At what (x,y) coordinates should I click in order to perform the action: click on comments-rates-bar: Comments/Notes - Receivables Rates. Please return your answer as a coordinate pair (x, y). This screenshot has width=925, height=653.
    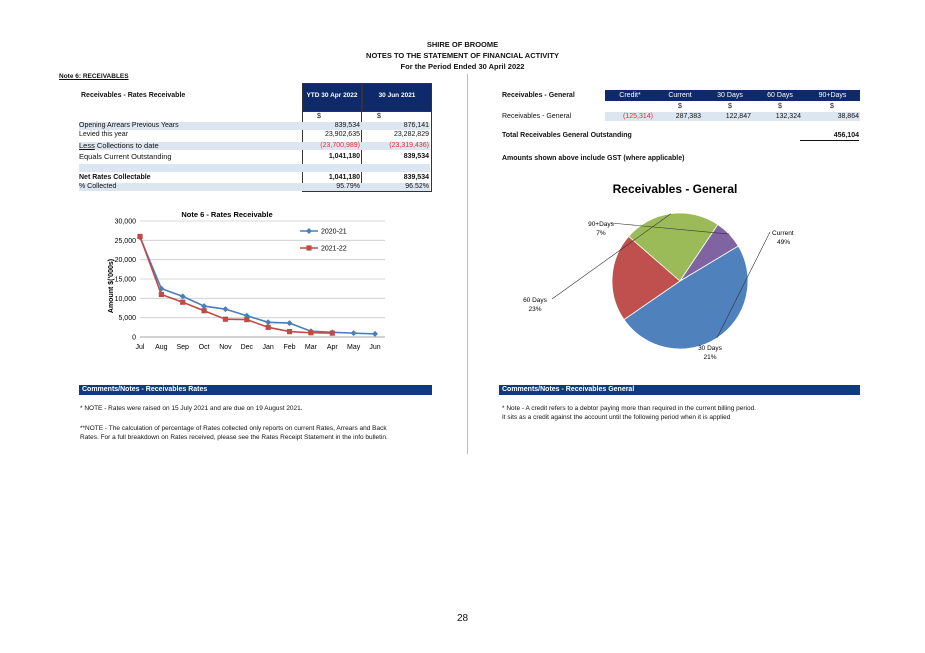
    Looking at the image, I should click on (255, 390).